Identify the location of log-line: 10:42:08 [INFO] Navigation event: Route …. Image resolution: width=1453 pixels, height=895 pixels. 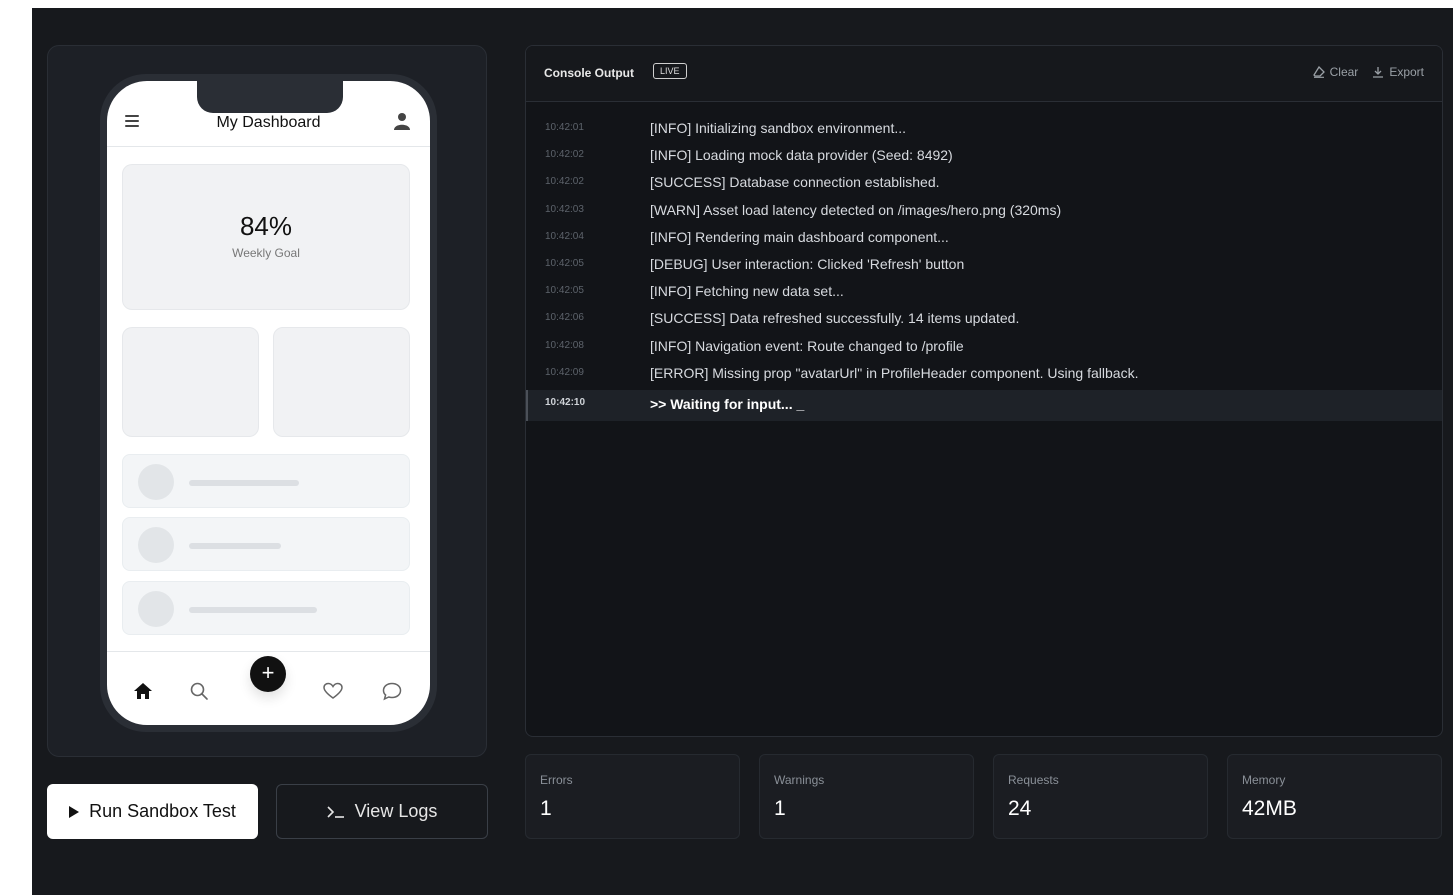
(984, 349).